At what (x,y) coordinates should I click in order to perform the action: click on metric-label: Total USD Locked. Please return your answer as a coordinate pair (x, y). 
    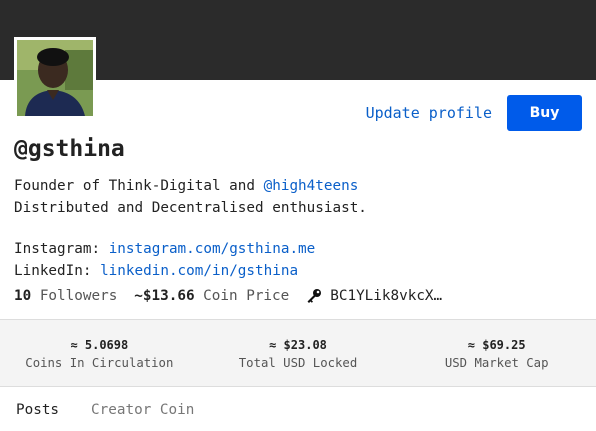
    Looking at the image, I should click on (298, 363).